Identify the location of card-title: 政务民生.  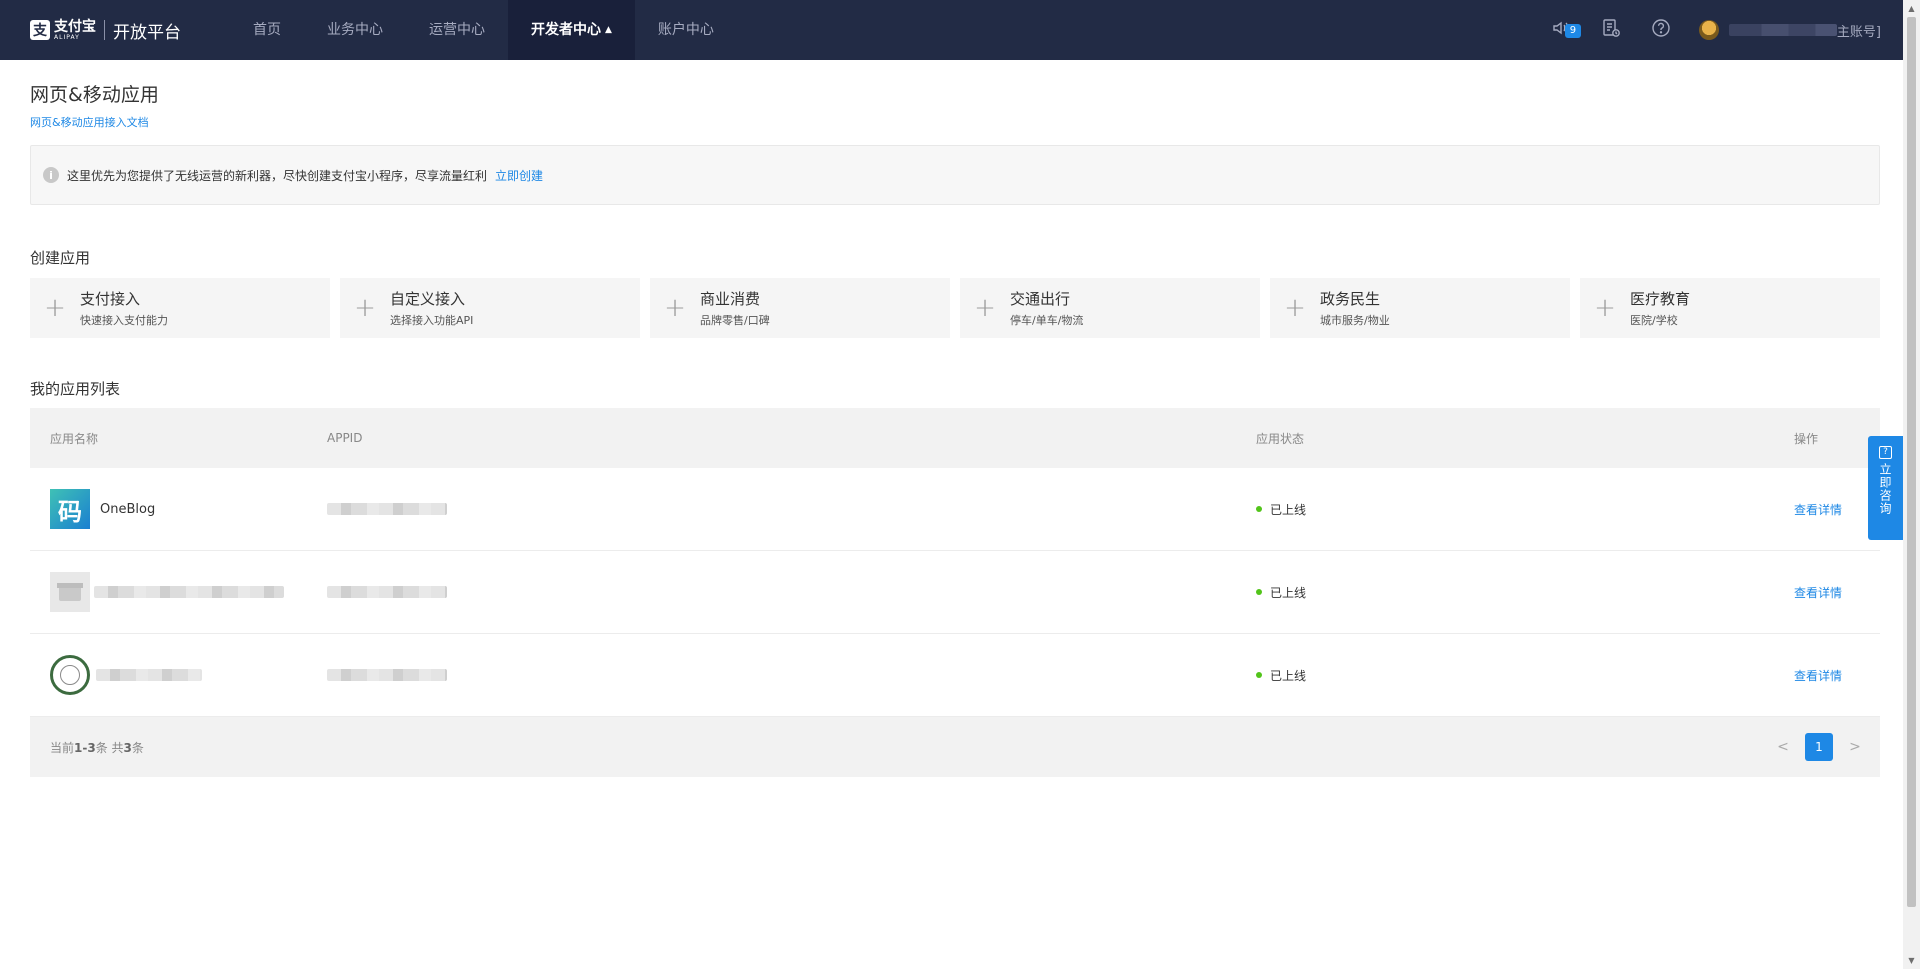
(1350, 299).